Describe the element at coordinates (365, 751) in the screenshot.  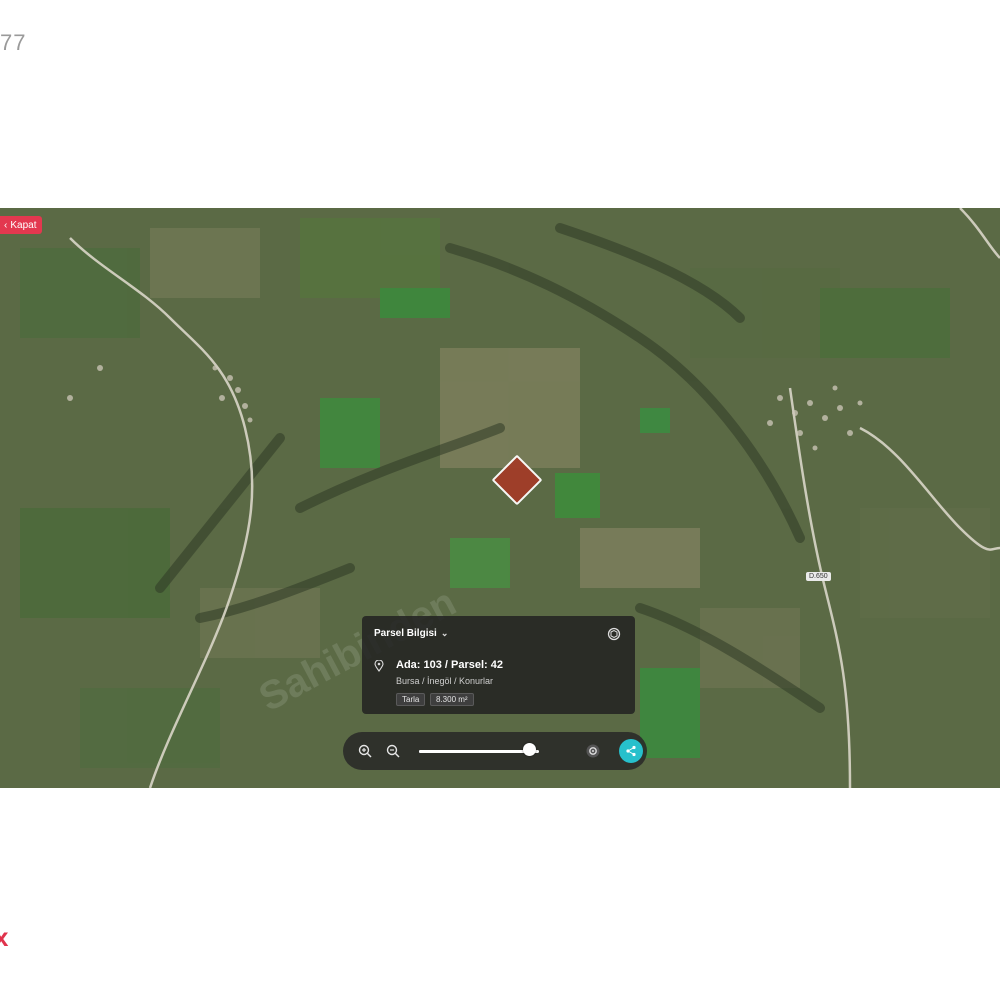
I see `zoom-in-icon` at that location.